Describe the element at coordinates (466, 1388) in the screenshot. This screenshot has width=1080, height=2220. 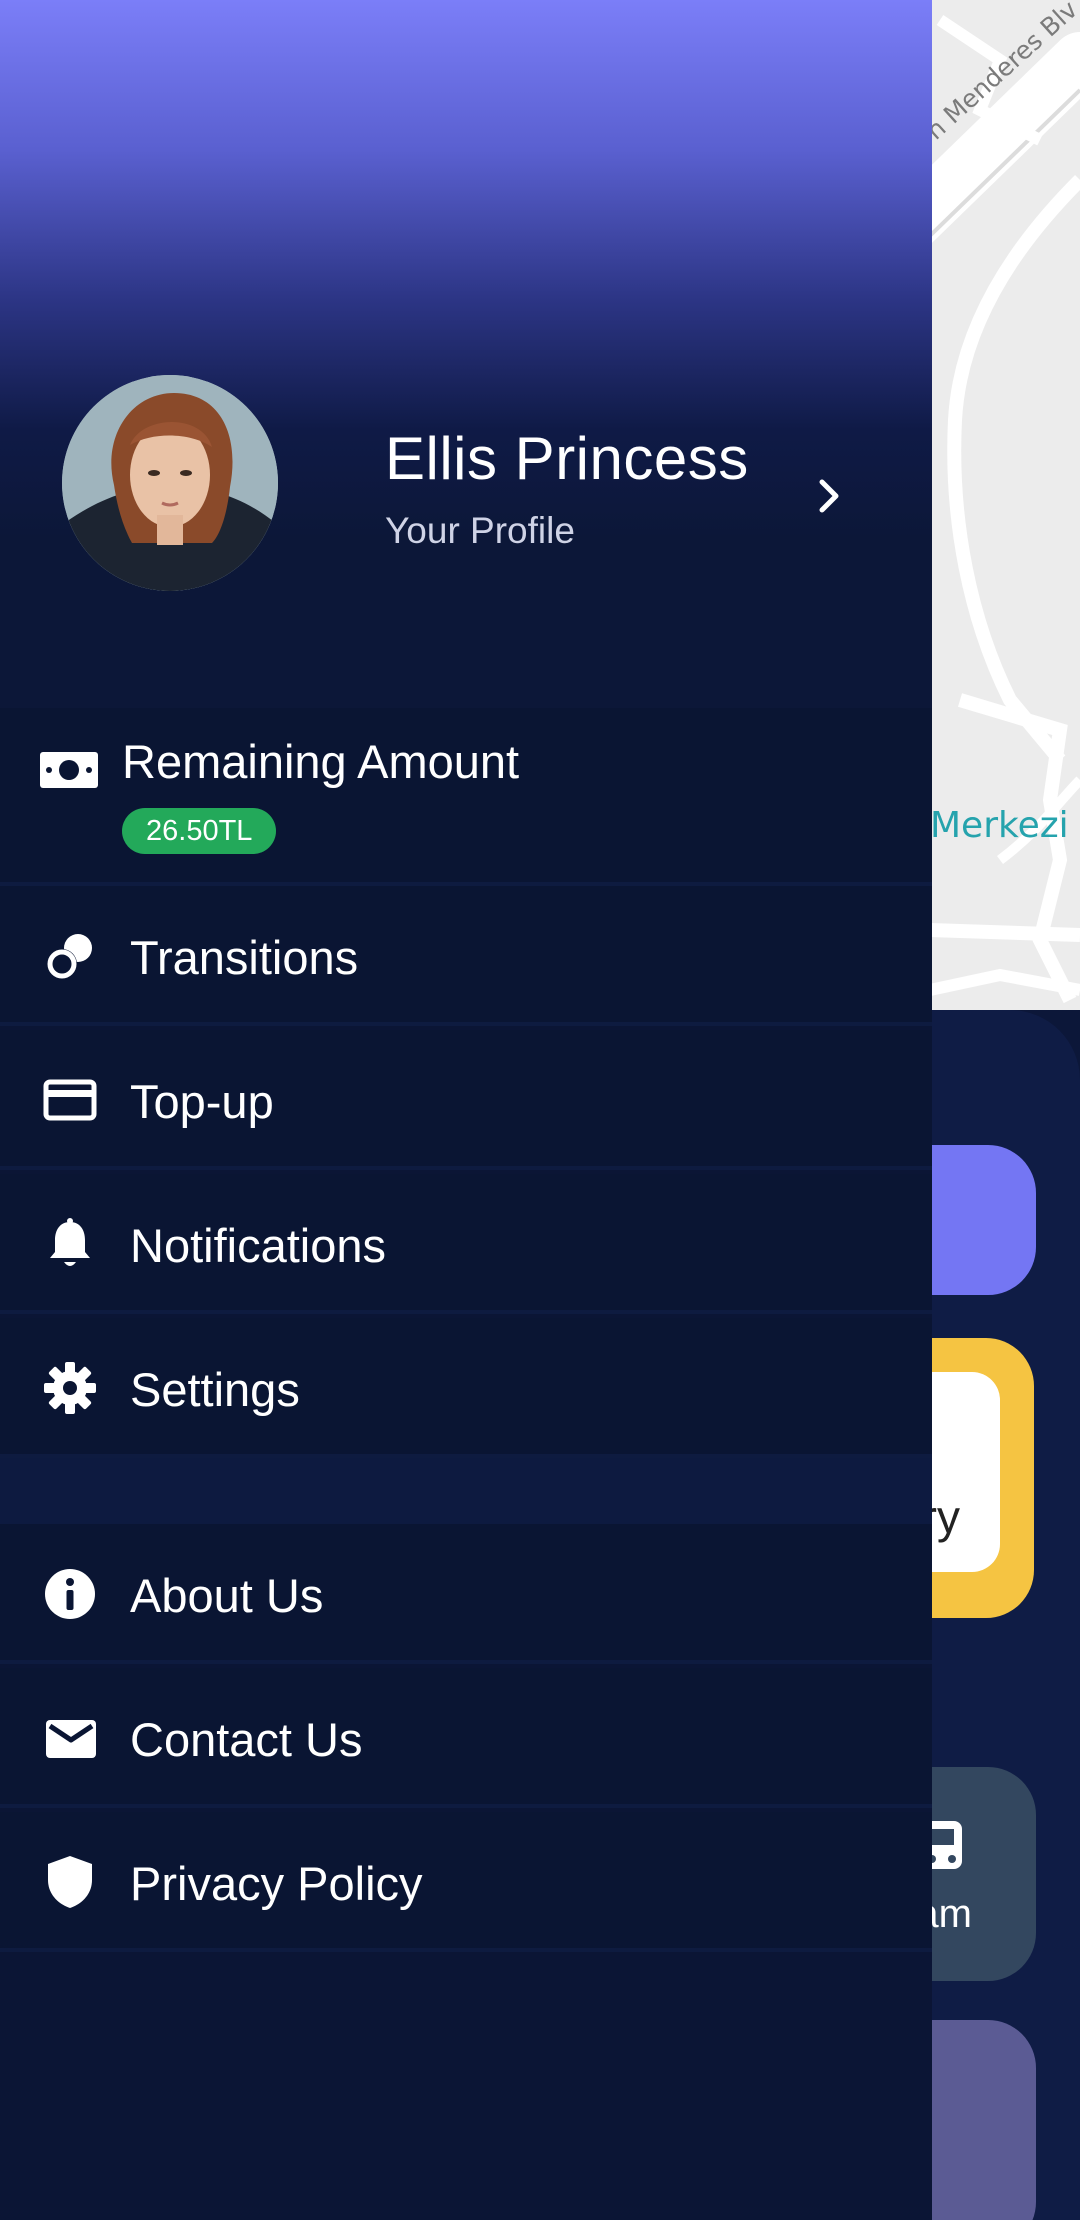
I see `menu-item-settings: Settings` at that location.